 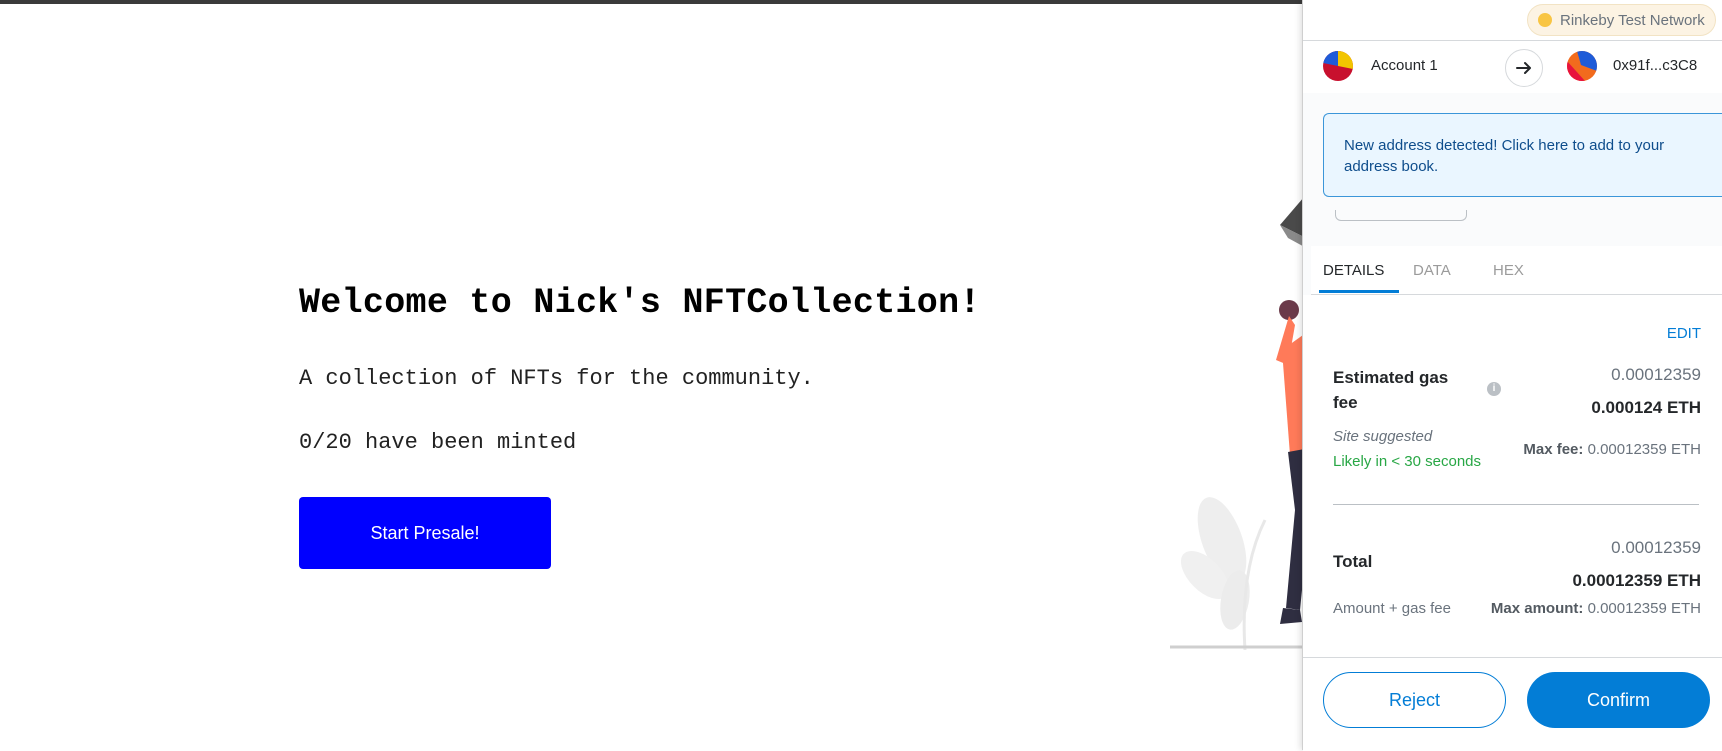 What do you see at coordinates (1646, 407) in the screenshot?
I see `gas-fee-primary: 0.000124 ETH` at bounding box center [1646, 407].